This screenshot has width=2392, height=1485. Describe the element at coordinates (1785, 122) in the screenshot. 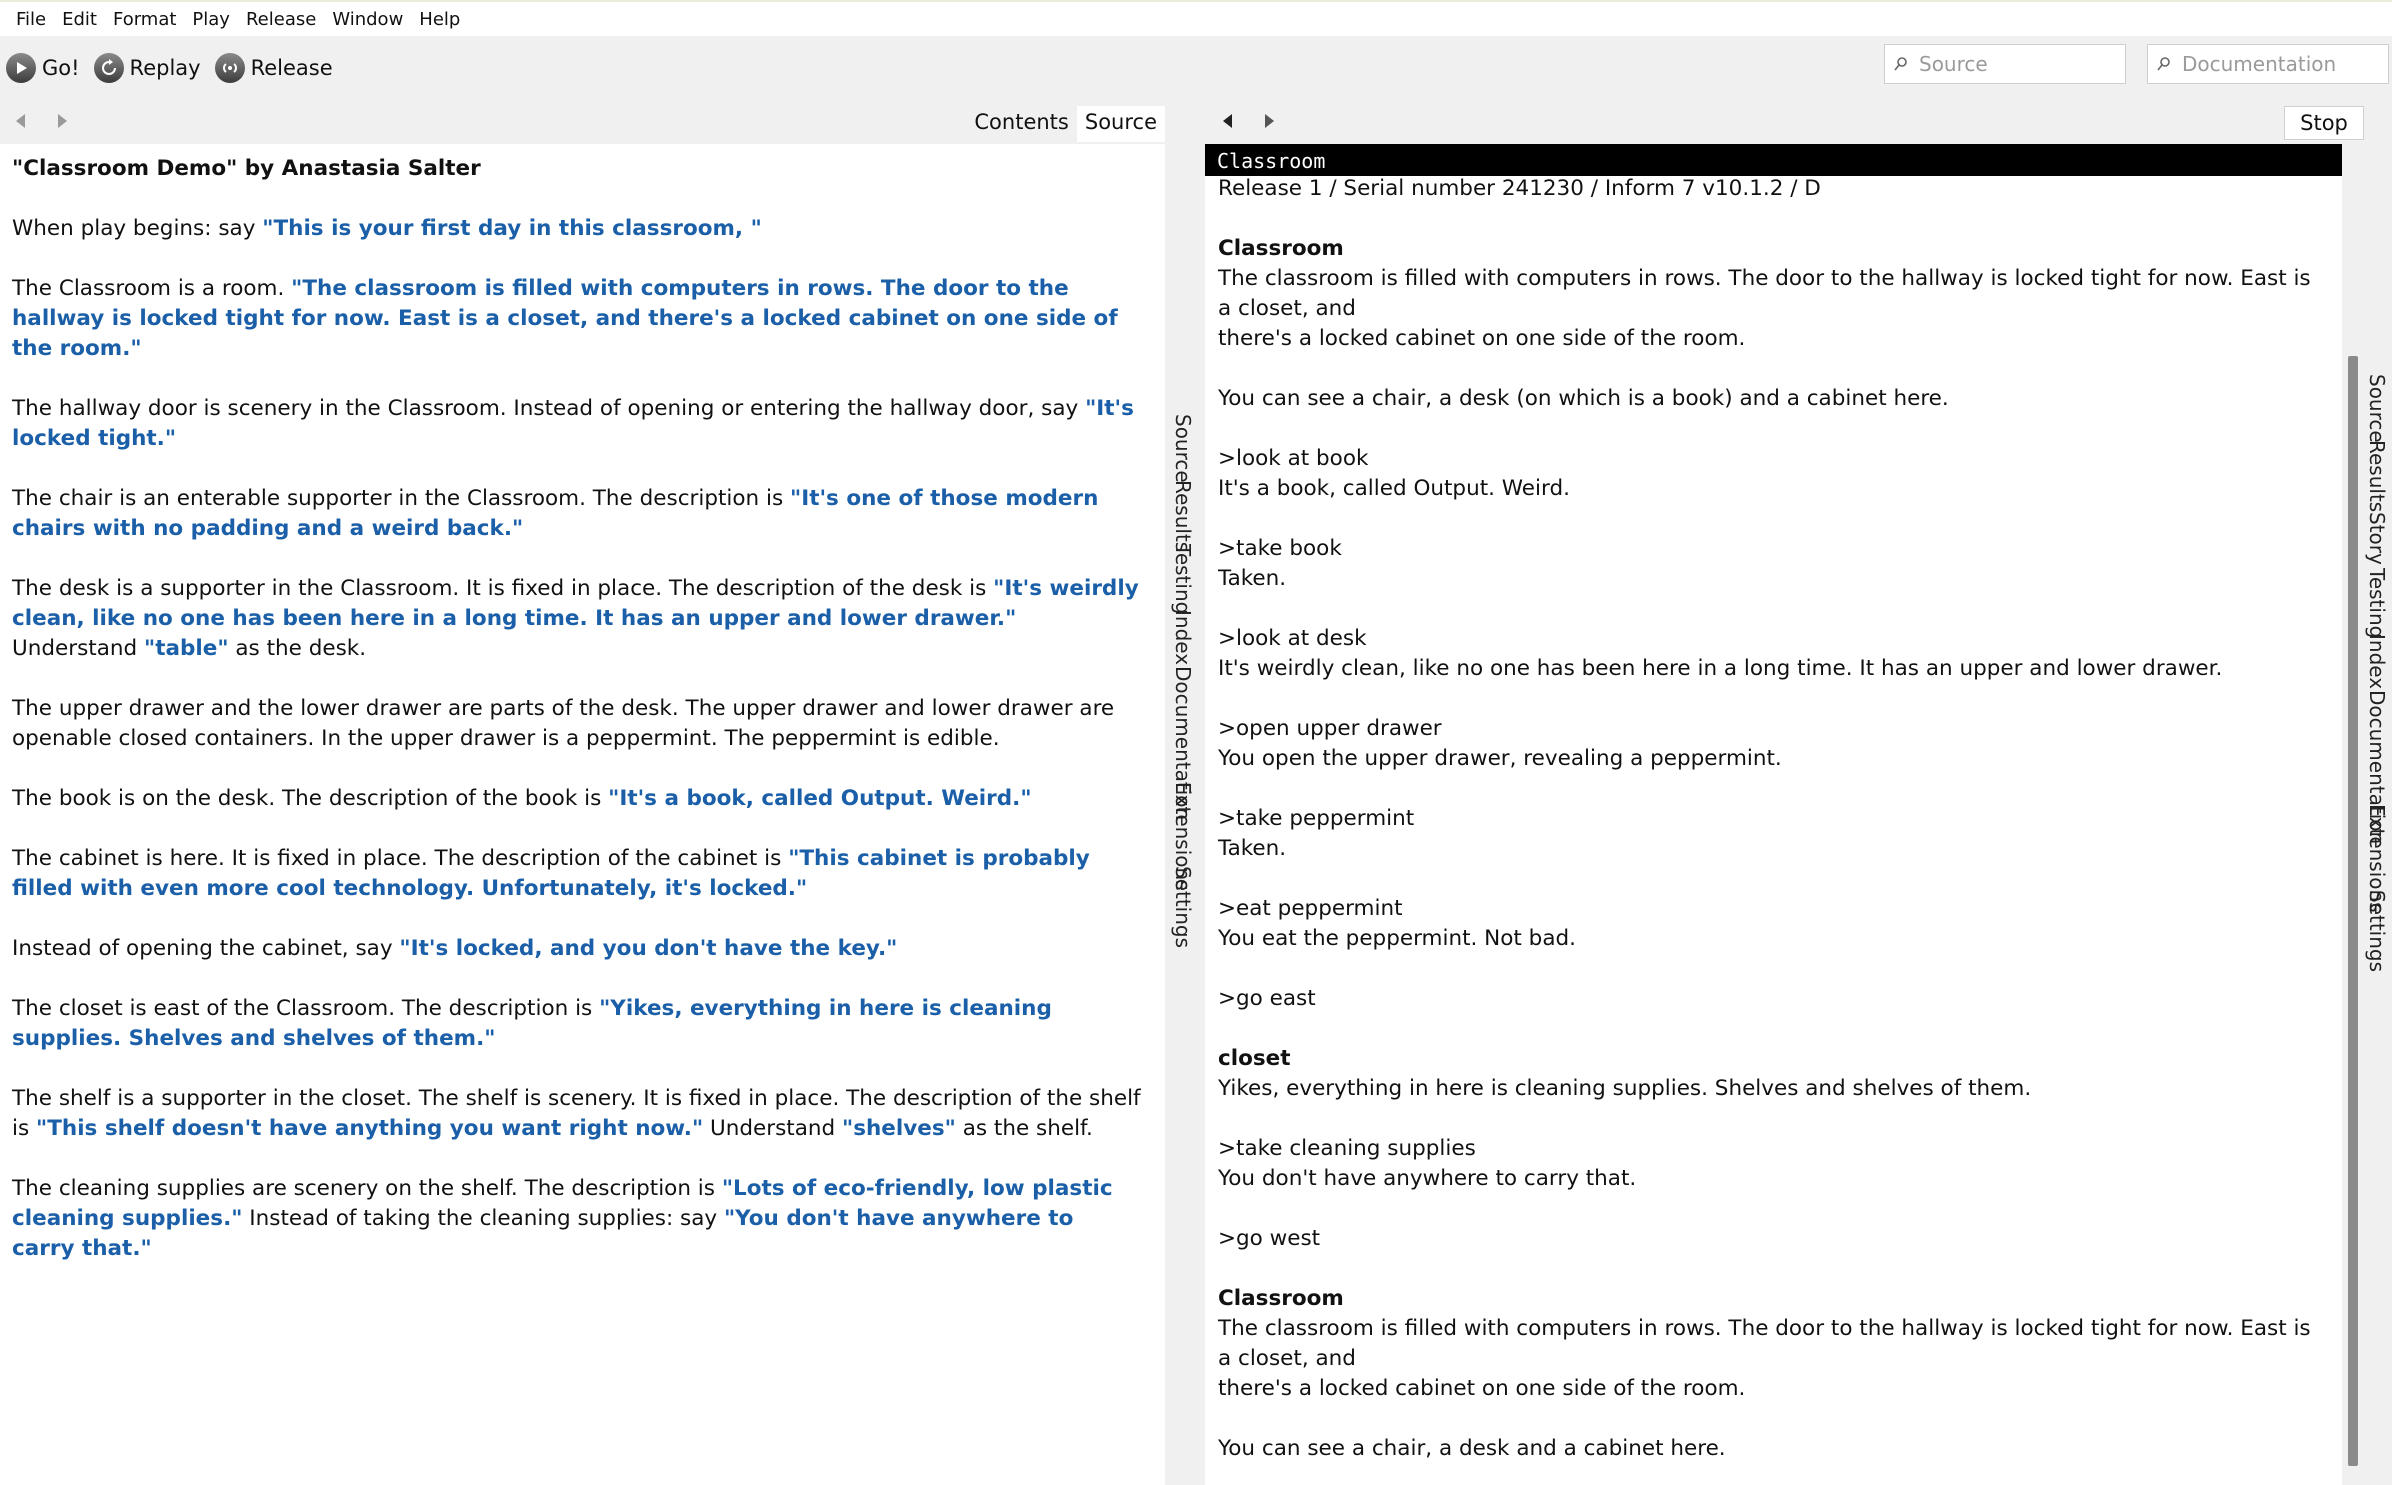

I see `right-panel-header: Stop` at that location.